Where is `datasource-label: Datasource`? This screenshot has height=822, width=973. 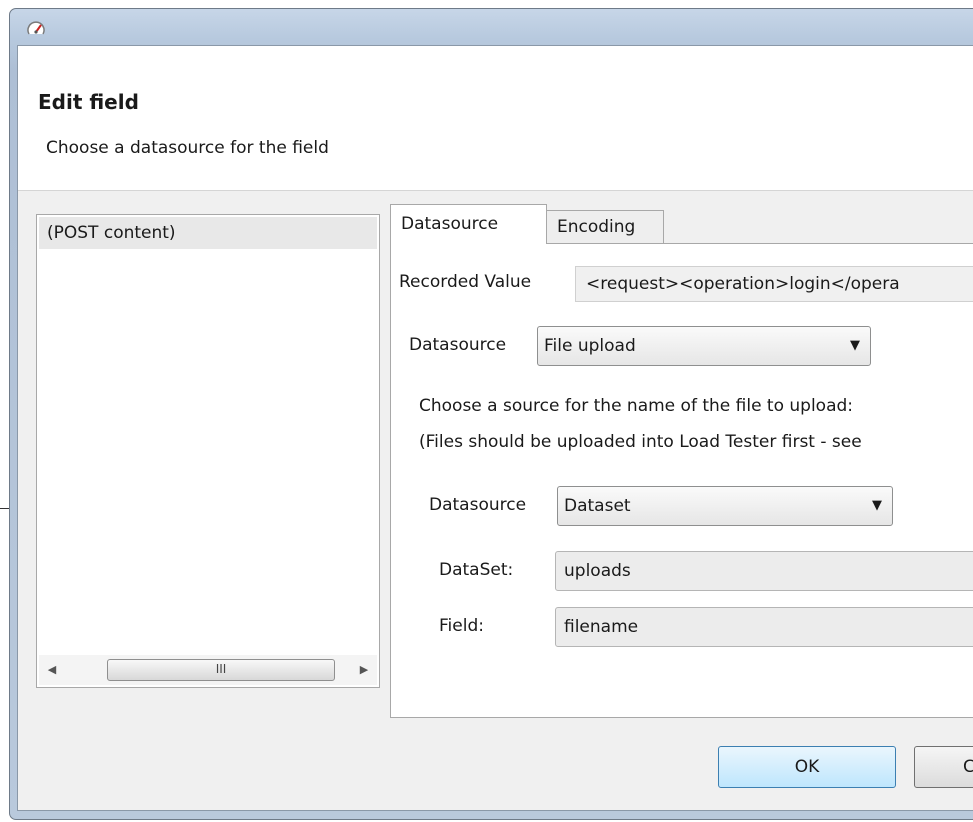 datasource-label: Datasource is located at coordinates (458, 345).